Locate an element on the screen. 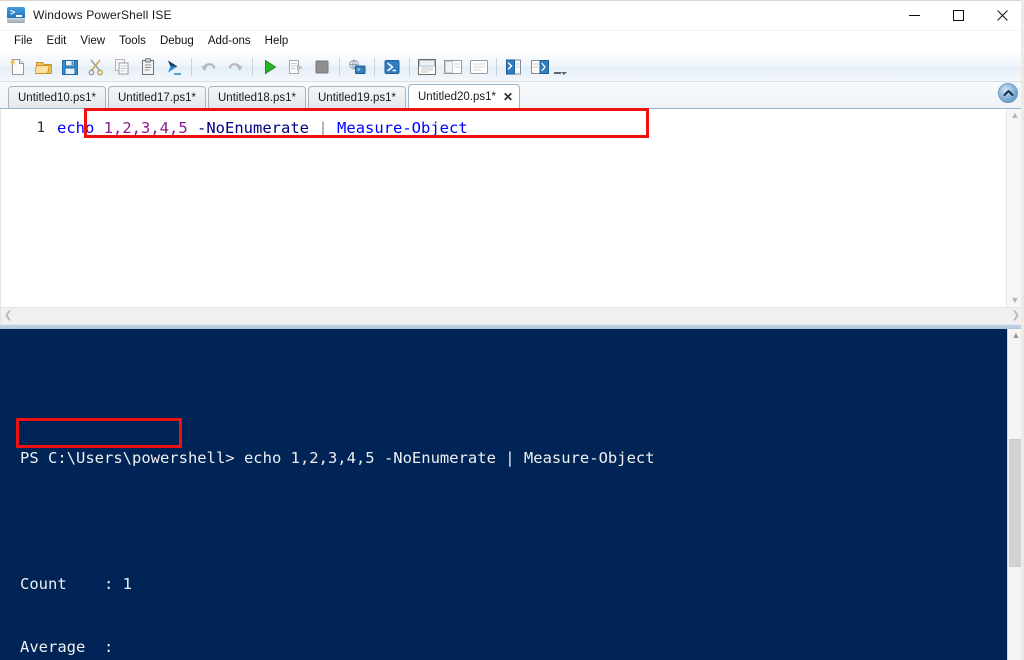 This screenshot has width=1024, height=660. titlebar-accent is located at coordinates (512, 0).